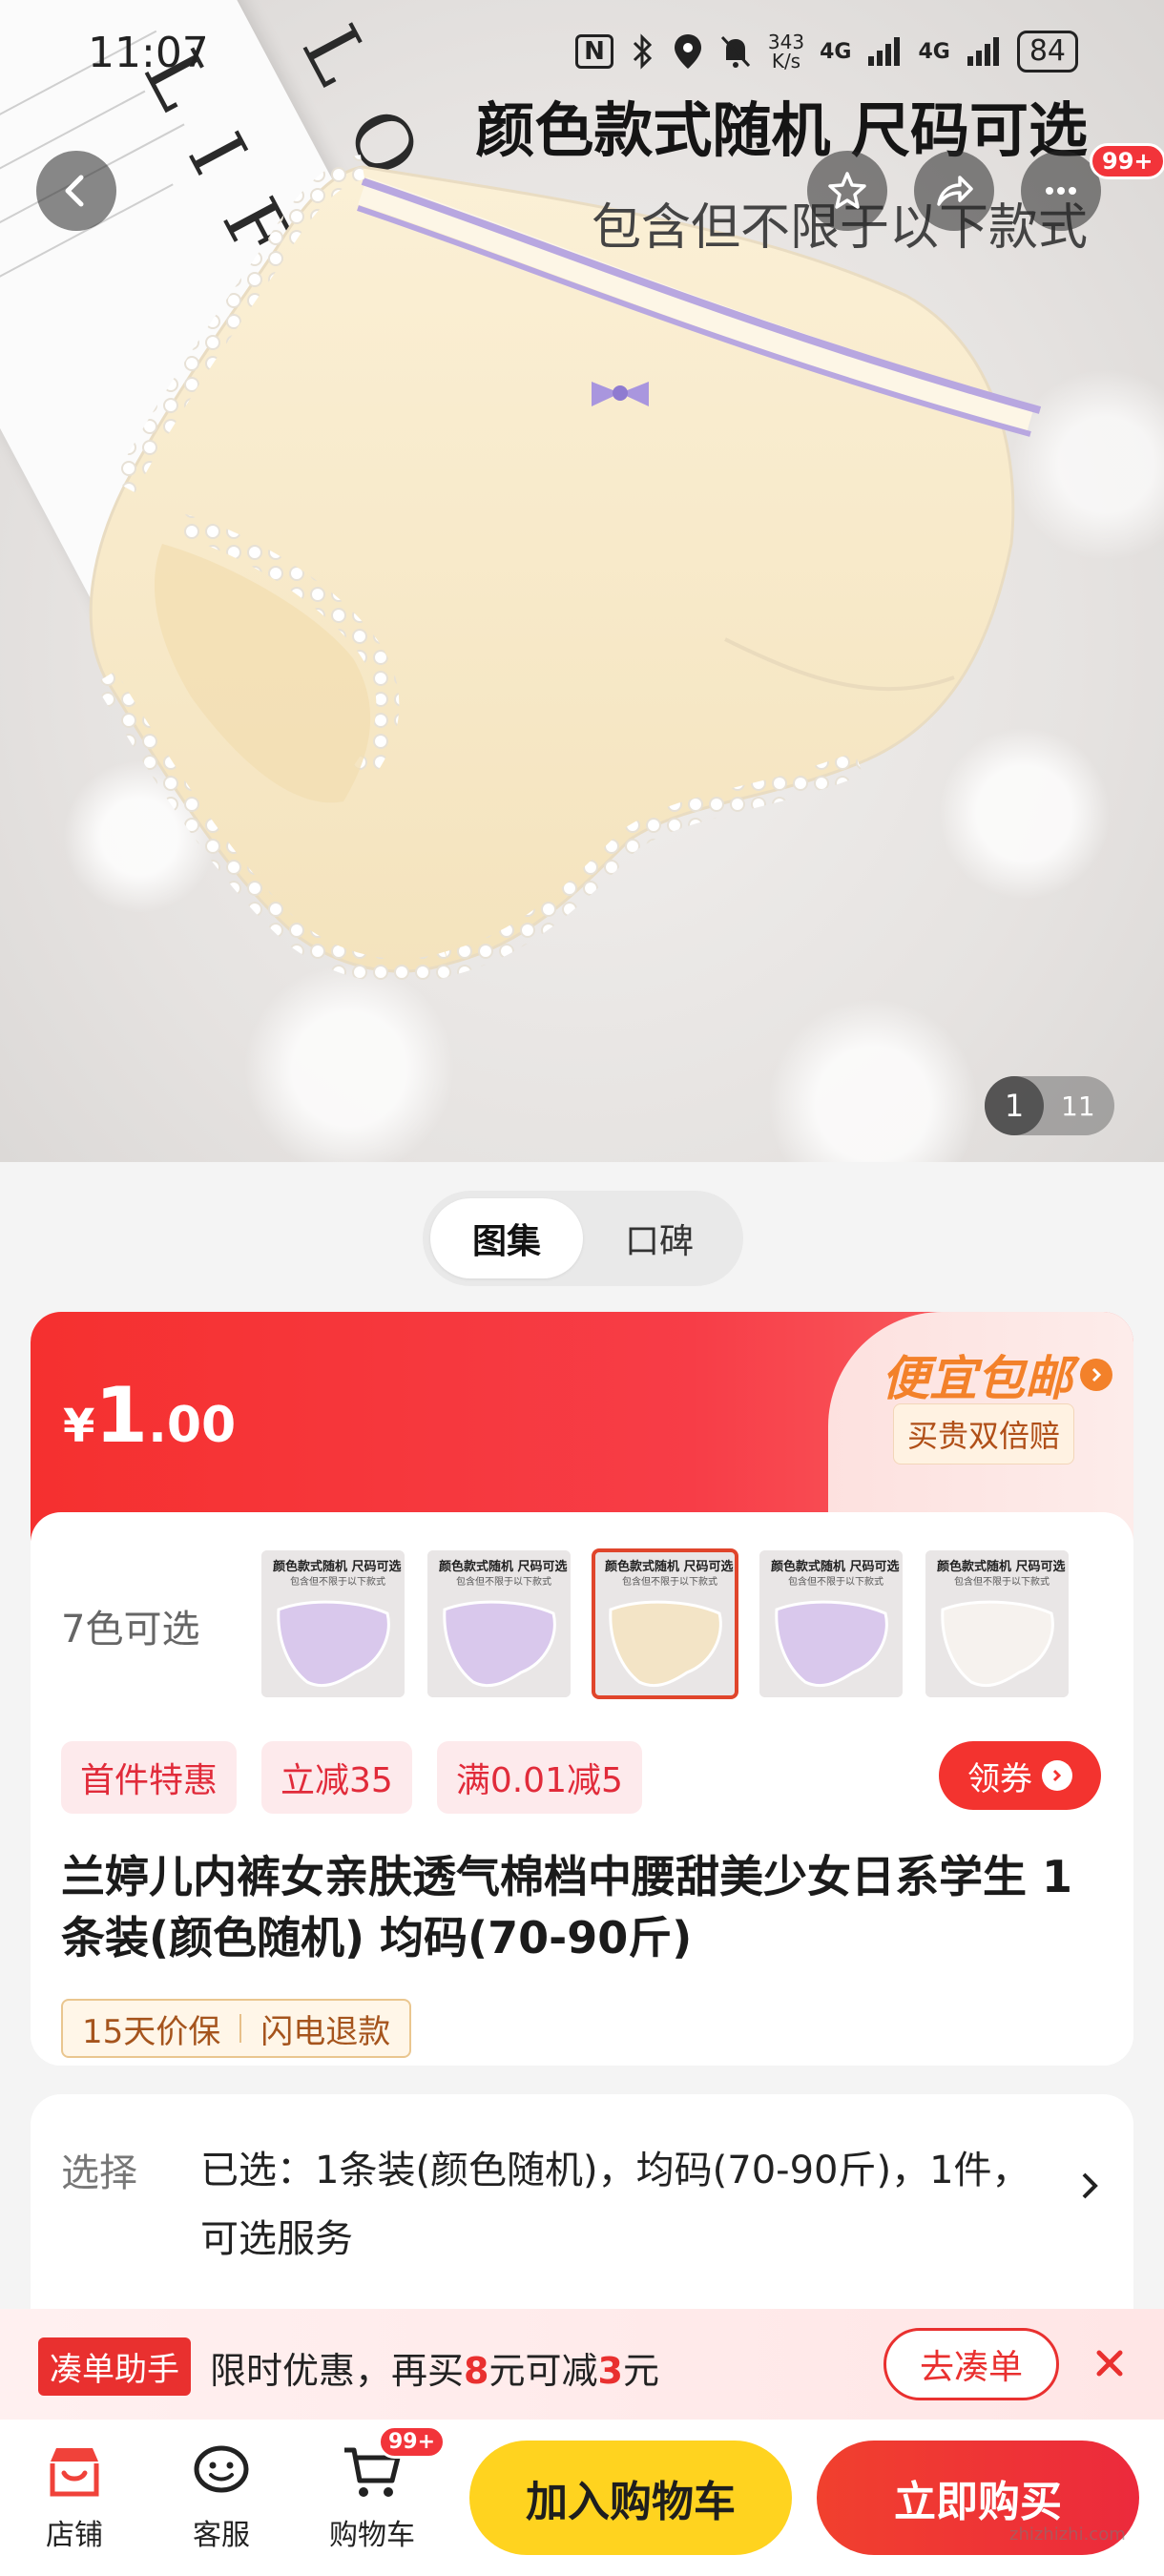 This screenshot has height=2576, width=1164. I want to click on color-options-label: 7色可选, so click(130, 1625).